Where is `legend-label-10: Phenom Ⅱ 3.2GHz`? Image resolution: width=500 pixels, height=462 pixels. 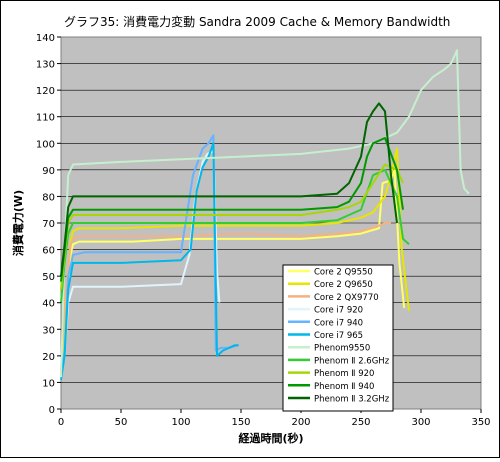
legend-label-10: Phenom Ⅱ 3.2GHz is located at coordinates (352, 400).